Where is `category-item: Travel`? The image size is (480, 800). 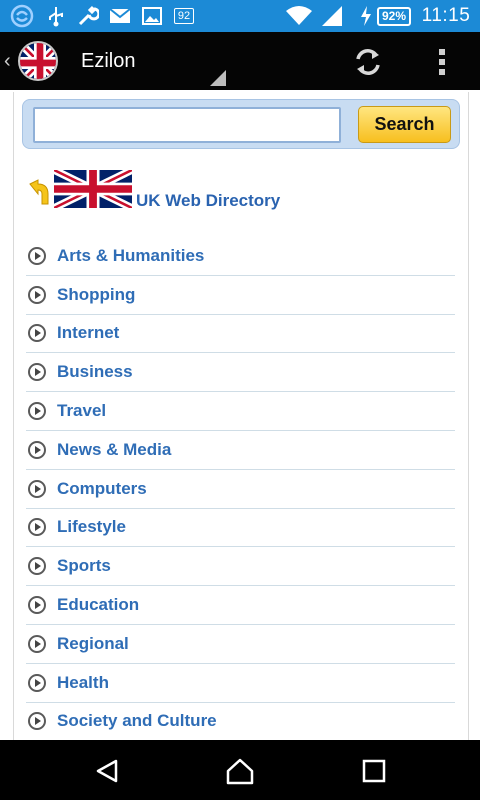
category-item: Travel is located at coordinates (240, 411).